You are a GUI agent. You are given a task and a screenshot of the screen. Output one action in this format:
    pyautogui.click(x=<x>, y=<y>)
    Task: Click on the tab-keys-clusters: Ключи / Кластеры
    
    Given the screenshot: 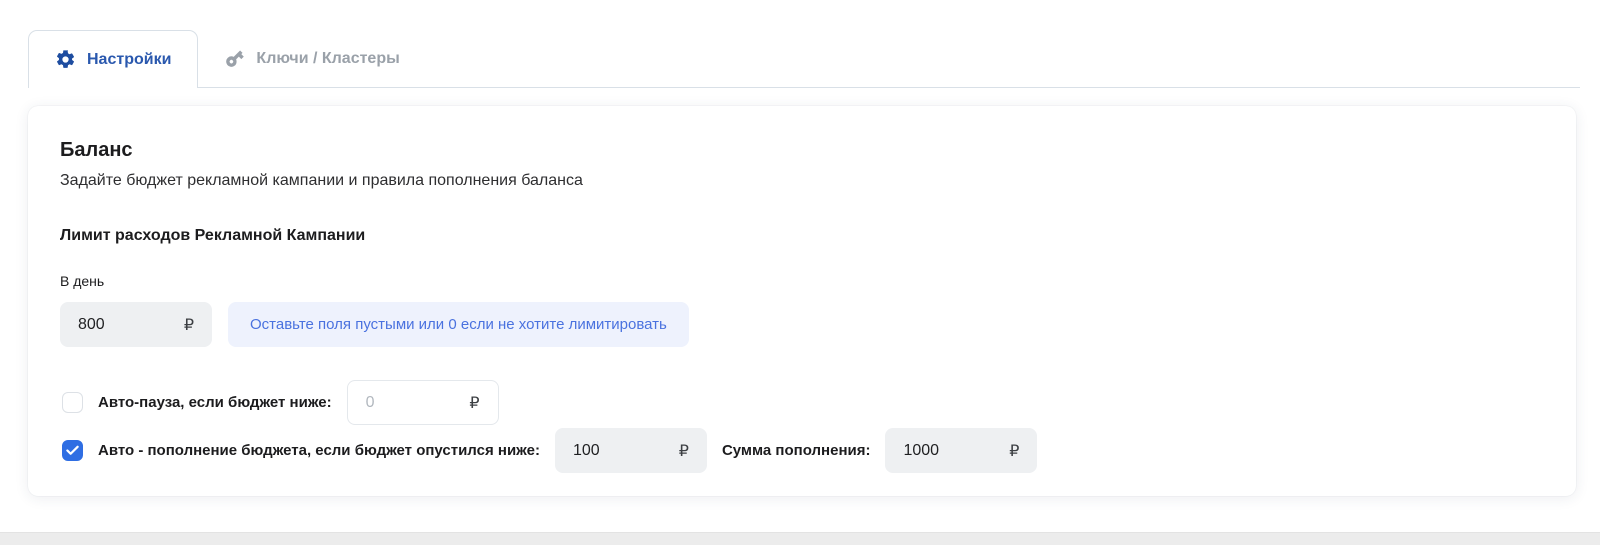 What is the action you would take?
    pyautogui.click(x=311, y=58)
    